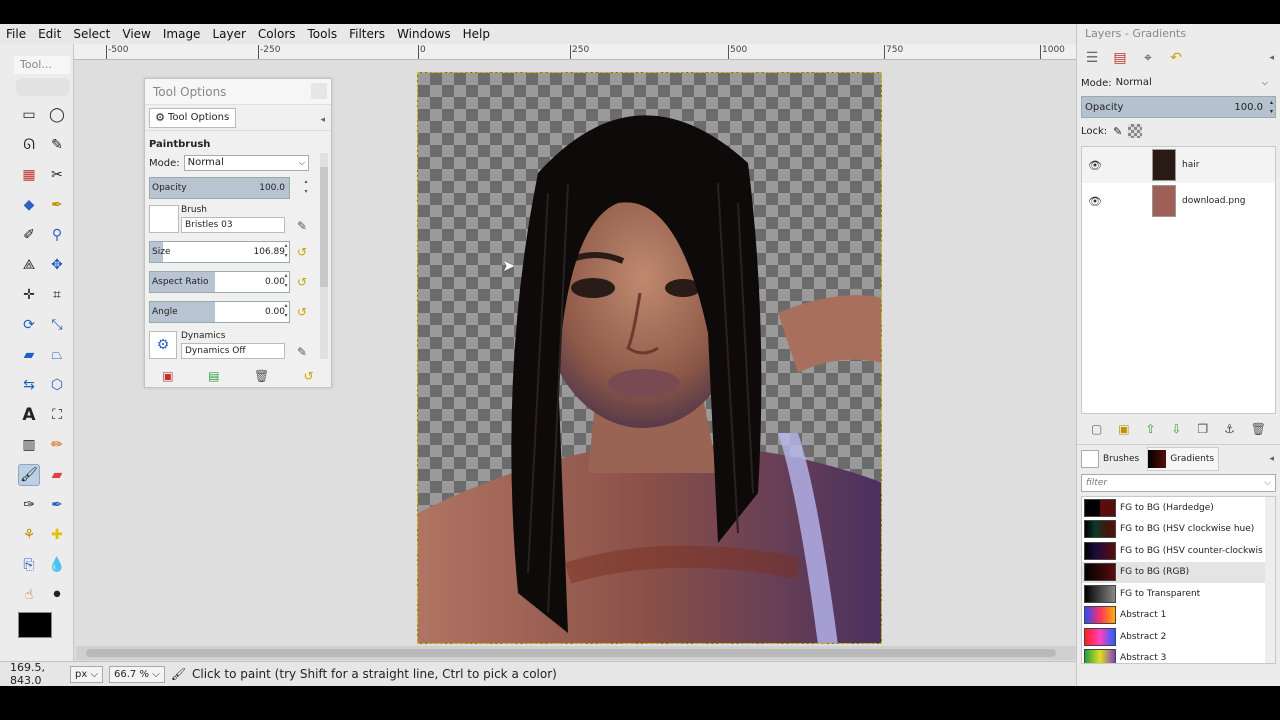 The width and height of the screenshot is (1280, 720). Describe the element at coordinates (164, 219) in the screenshot. I see `brush-preview` at that location.